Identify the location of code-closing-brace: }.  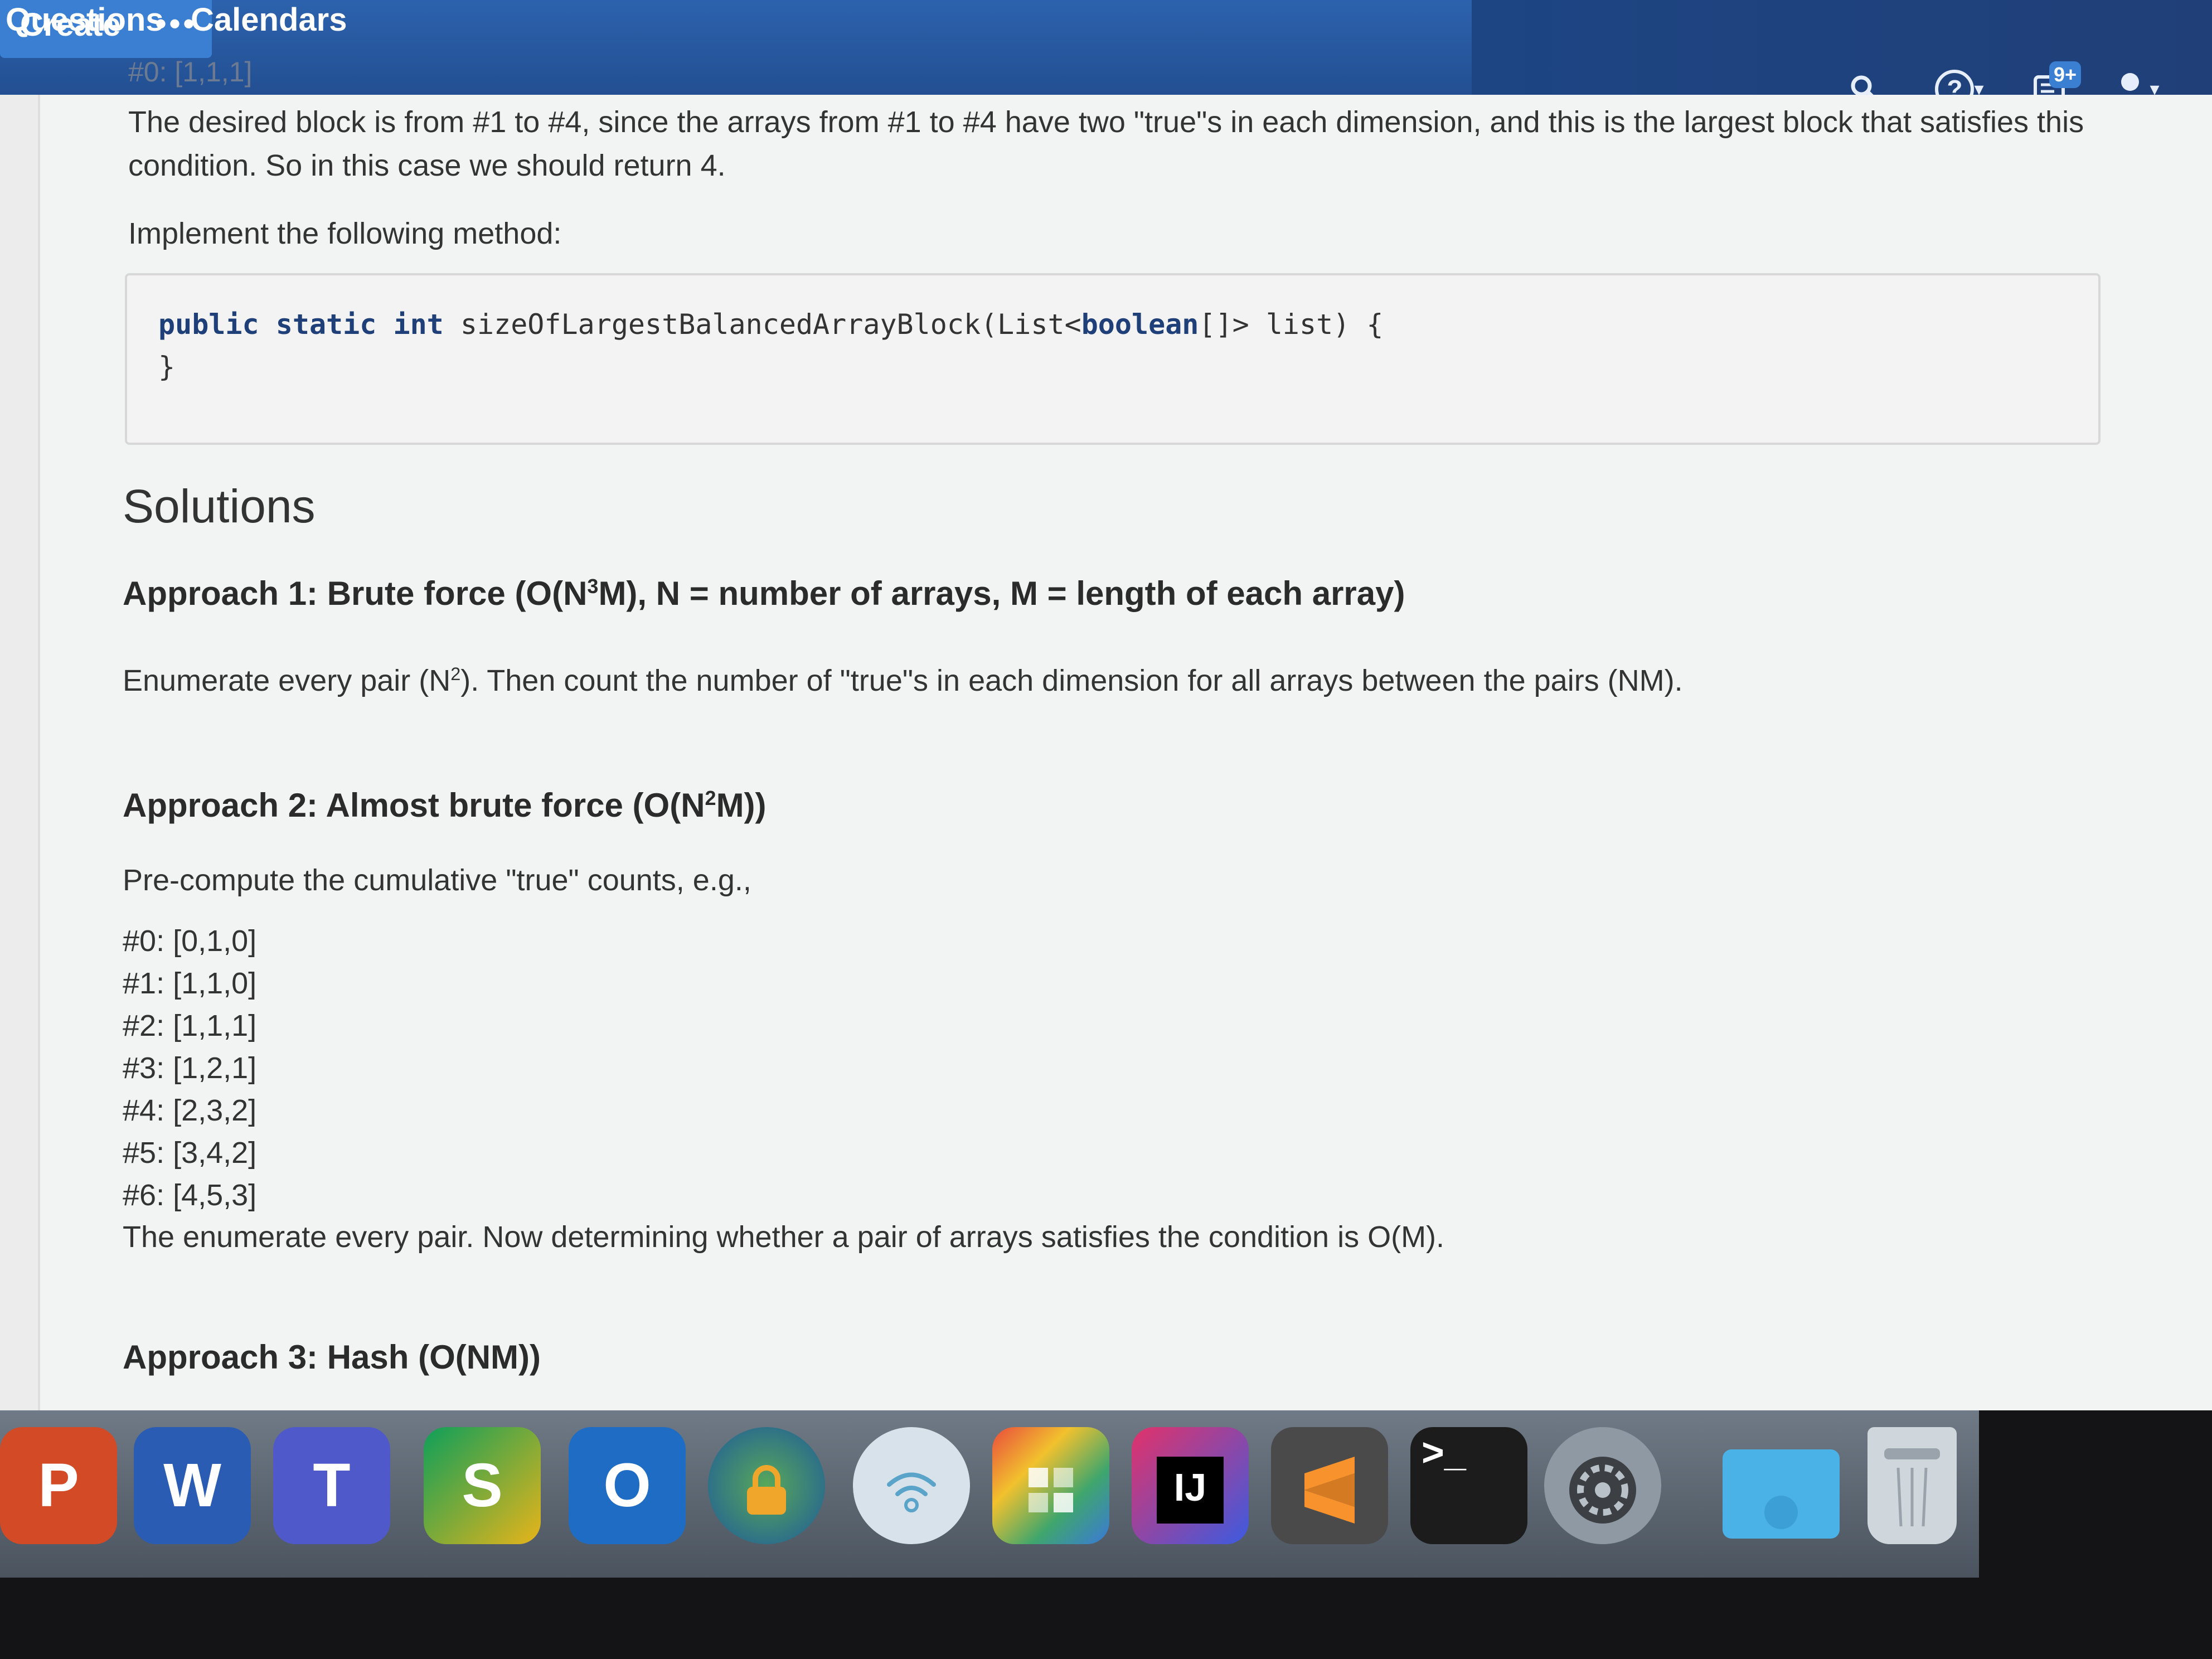
(167, 367).